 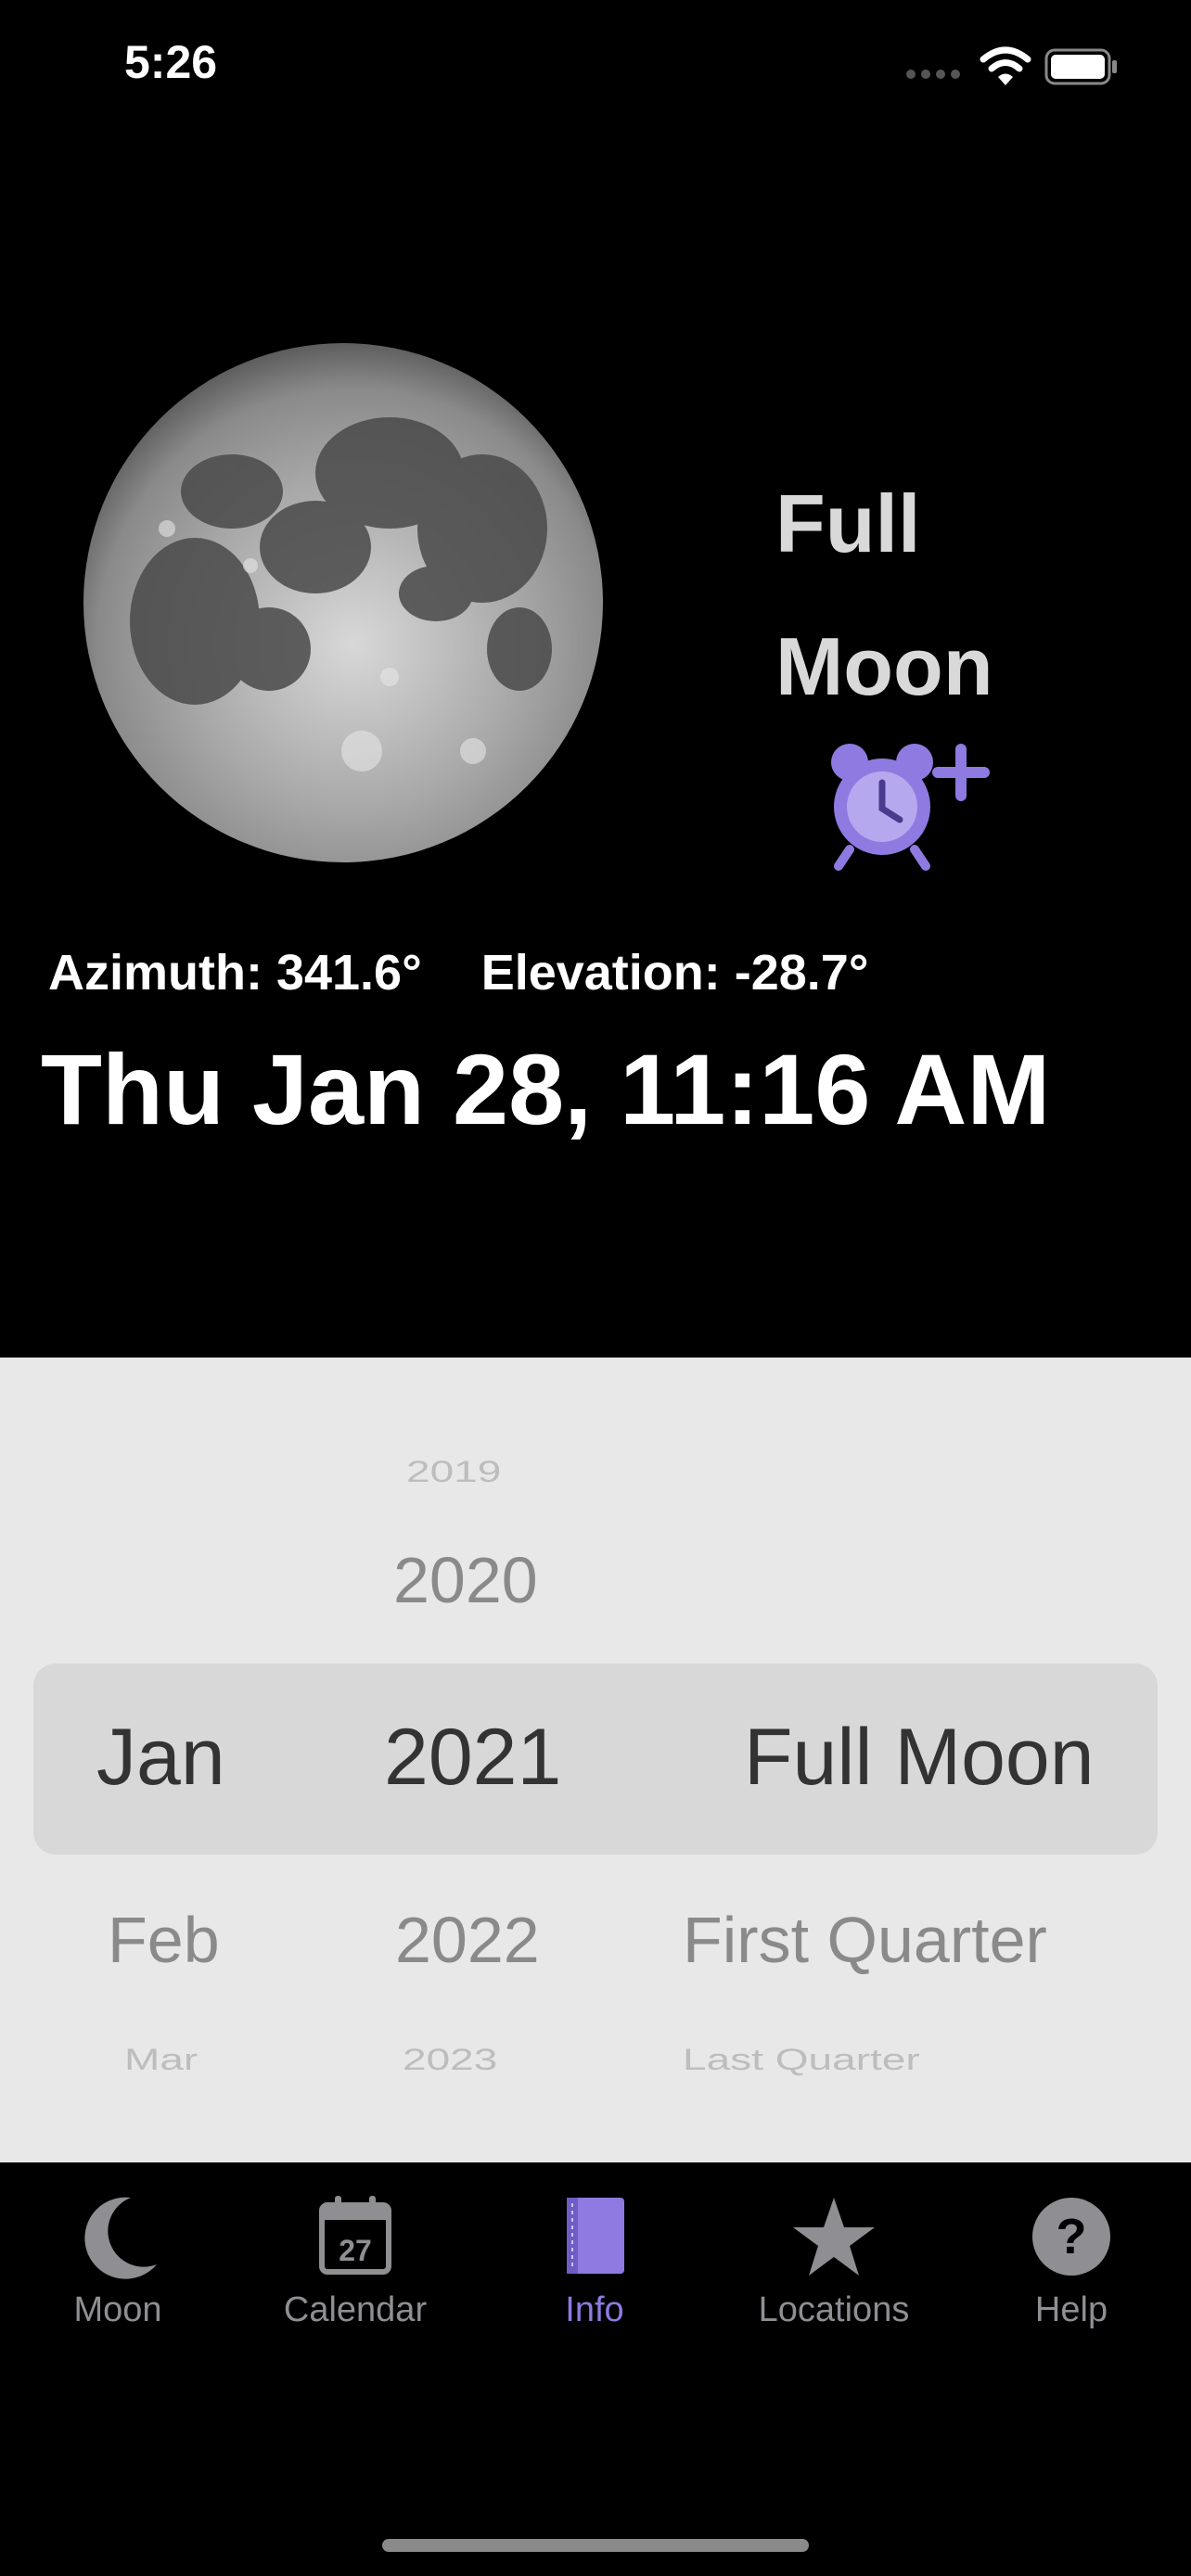 What do you see at coordinates (355, 2275) in the screenshot?
I see `tab-calendar: 27 Calendar` at bounding box center [355, 2275].